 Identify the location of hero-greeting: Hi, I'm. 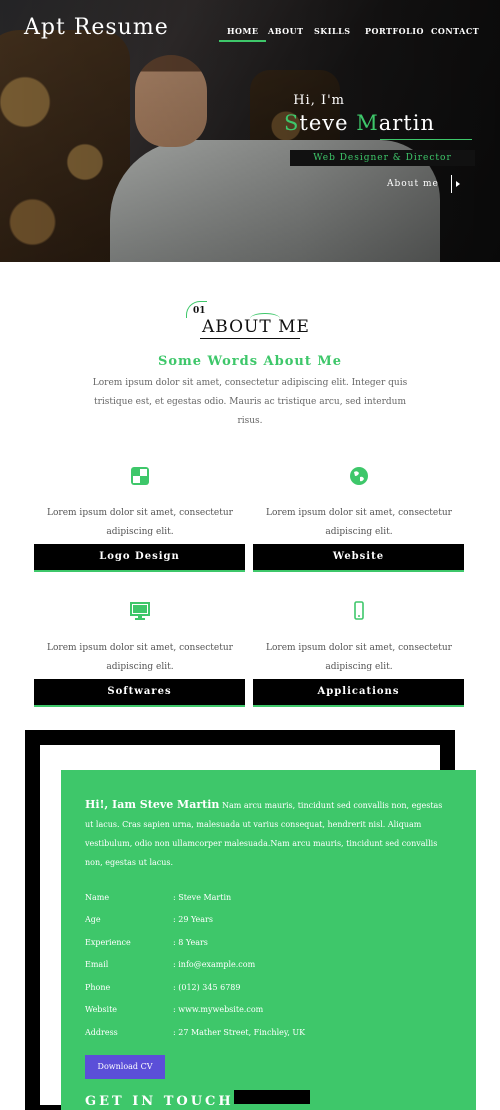
(319, 100).